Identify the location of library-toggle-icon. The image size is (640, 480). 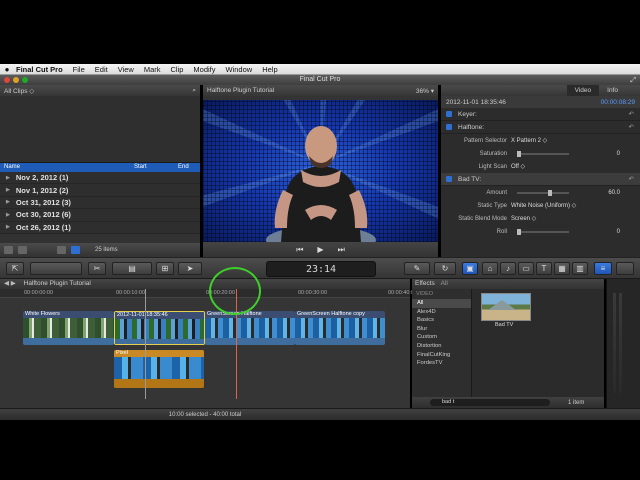
(8, 250).